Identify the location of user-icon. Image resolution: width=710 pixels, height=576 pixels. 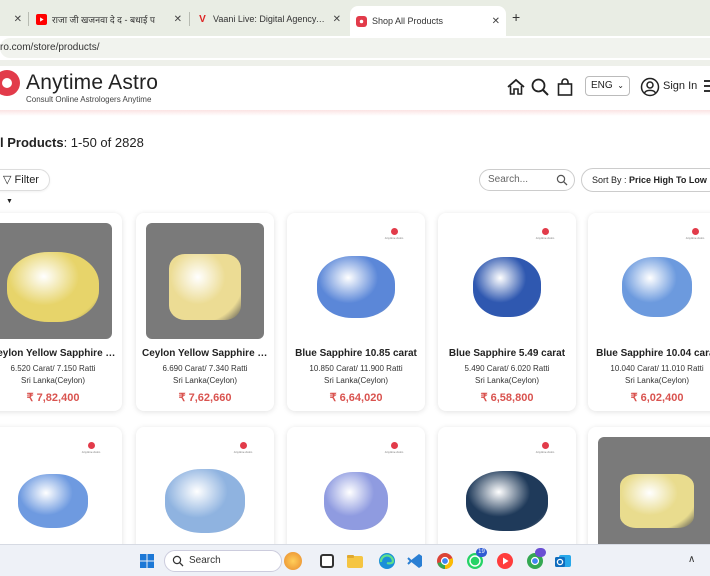
(650, 87).